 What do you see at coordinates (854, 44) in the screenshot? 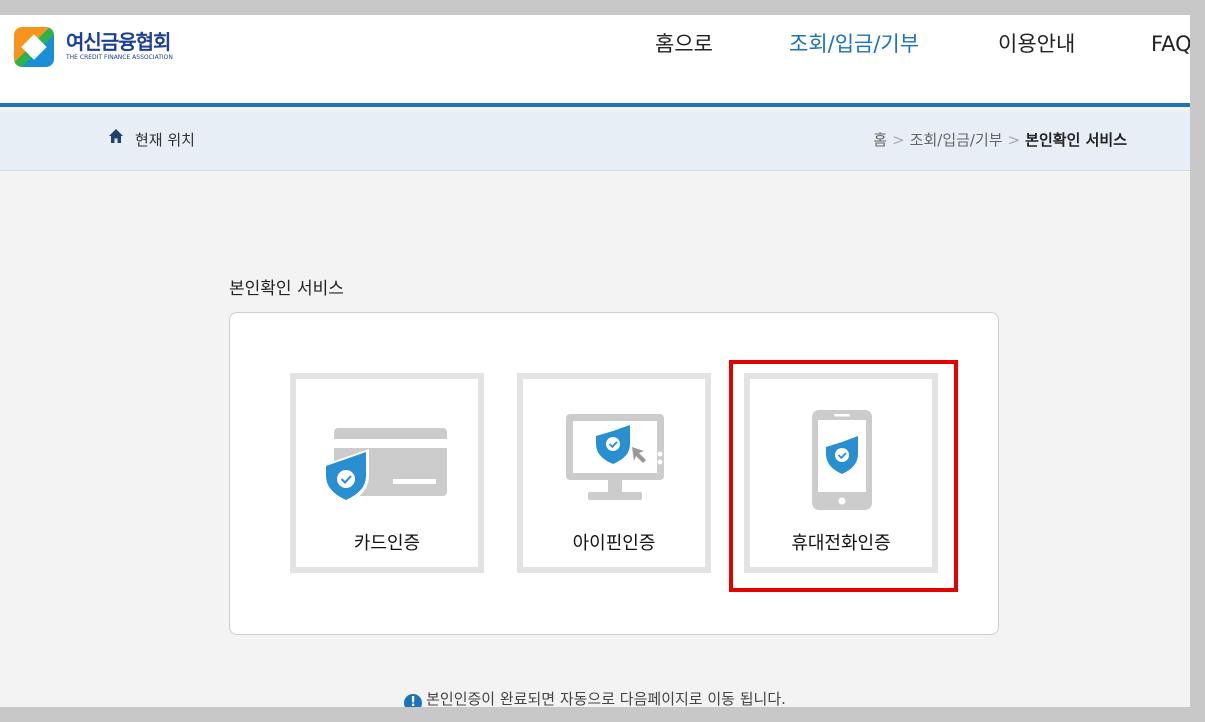
I see `nav-item-inquiry: 조회/입금/기부` at bounding box center [854, 44].